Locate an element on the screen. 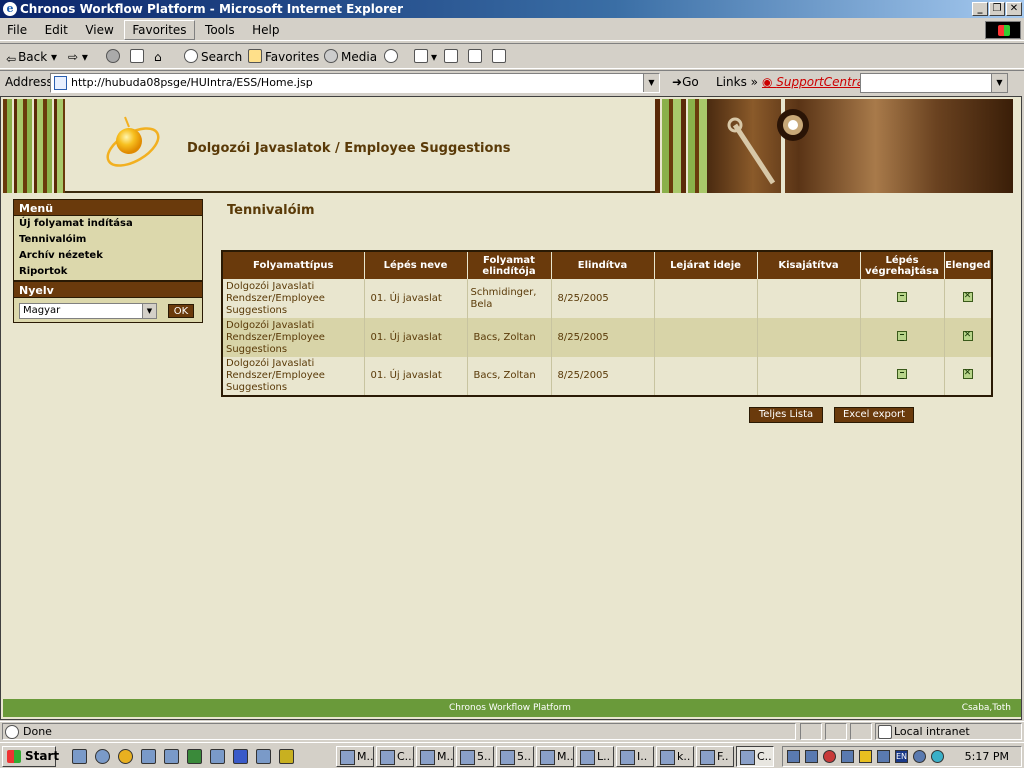  edit-icon is located at coordinates (476, 57).